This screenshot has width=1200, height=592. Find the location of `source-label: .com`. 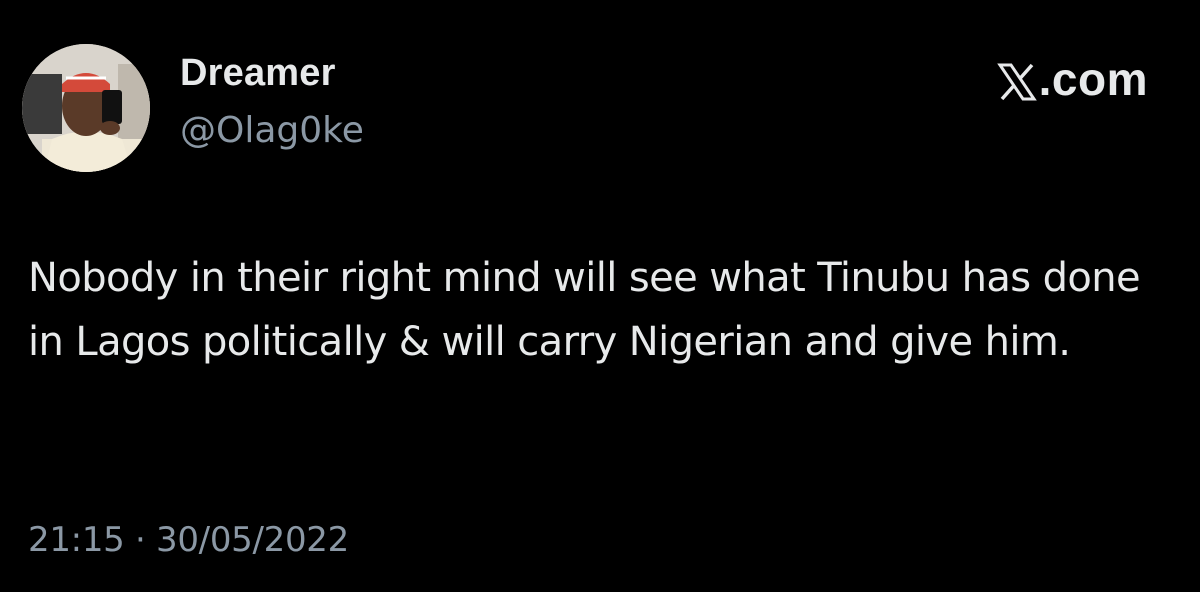

source-label: .com is located at coordinates (1072, 79).